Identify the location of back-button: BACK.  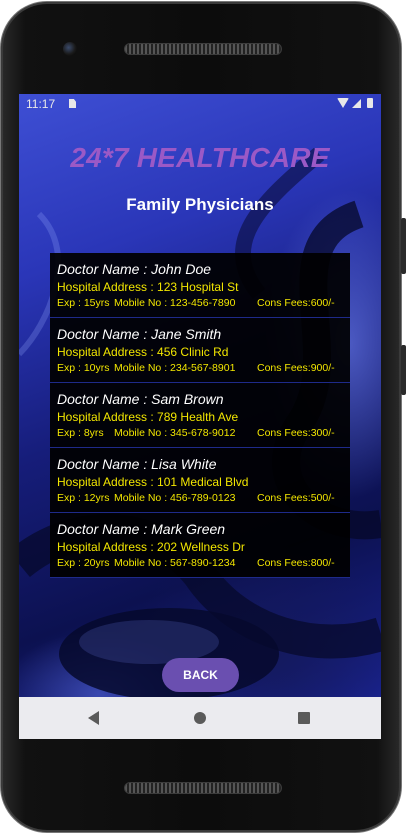
(200, 675).